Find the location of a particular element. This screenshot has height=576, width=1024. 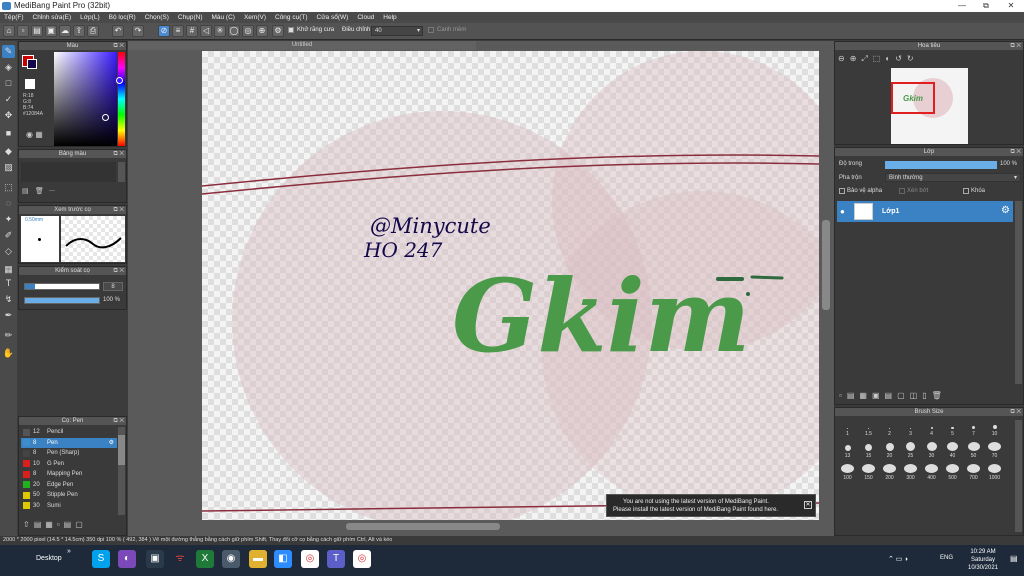

layers-scrollbar is located at coordinates (1018, 292).